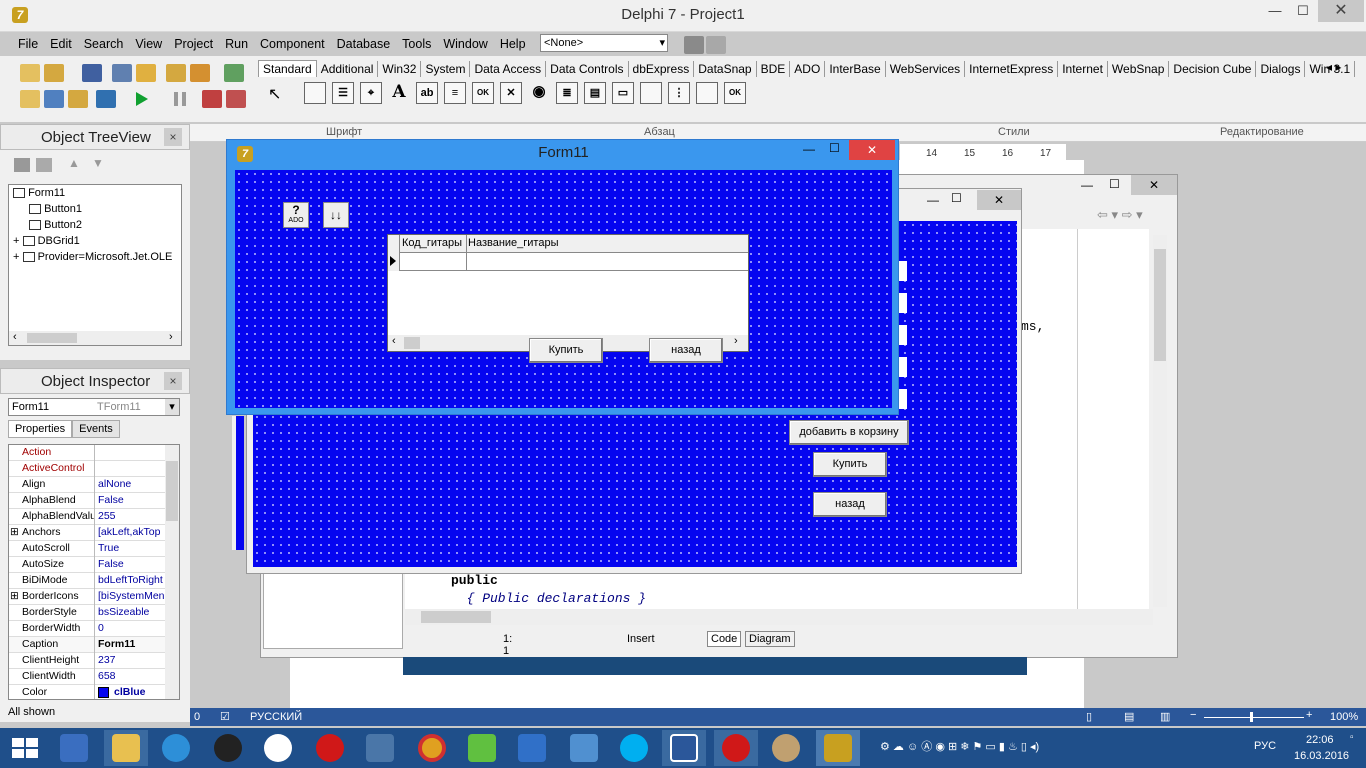 Image resolution: width=1366 pixels, height=768 pixels. I want to click on tree-node: Button1, so click(55, 209).